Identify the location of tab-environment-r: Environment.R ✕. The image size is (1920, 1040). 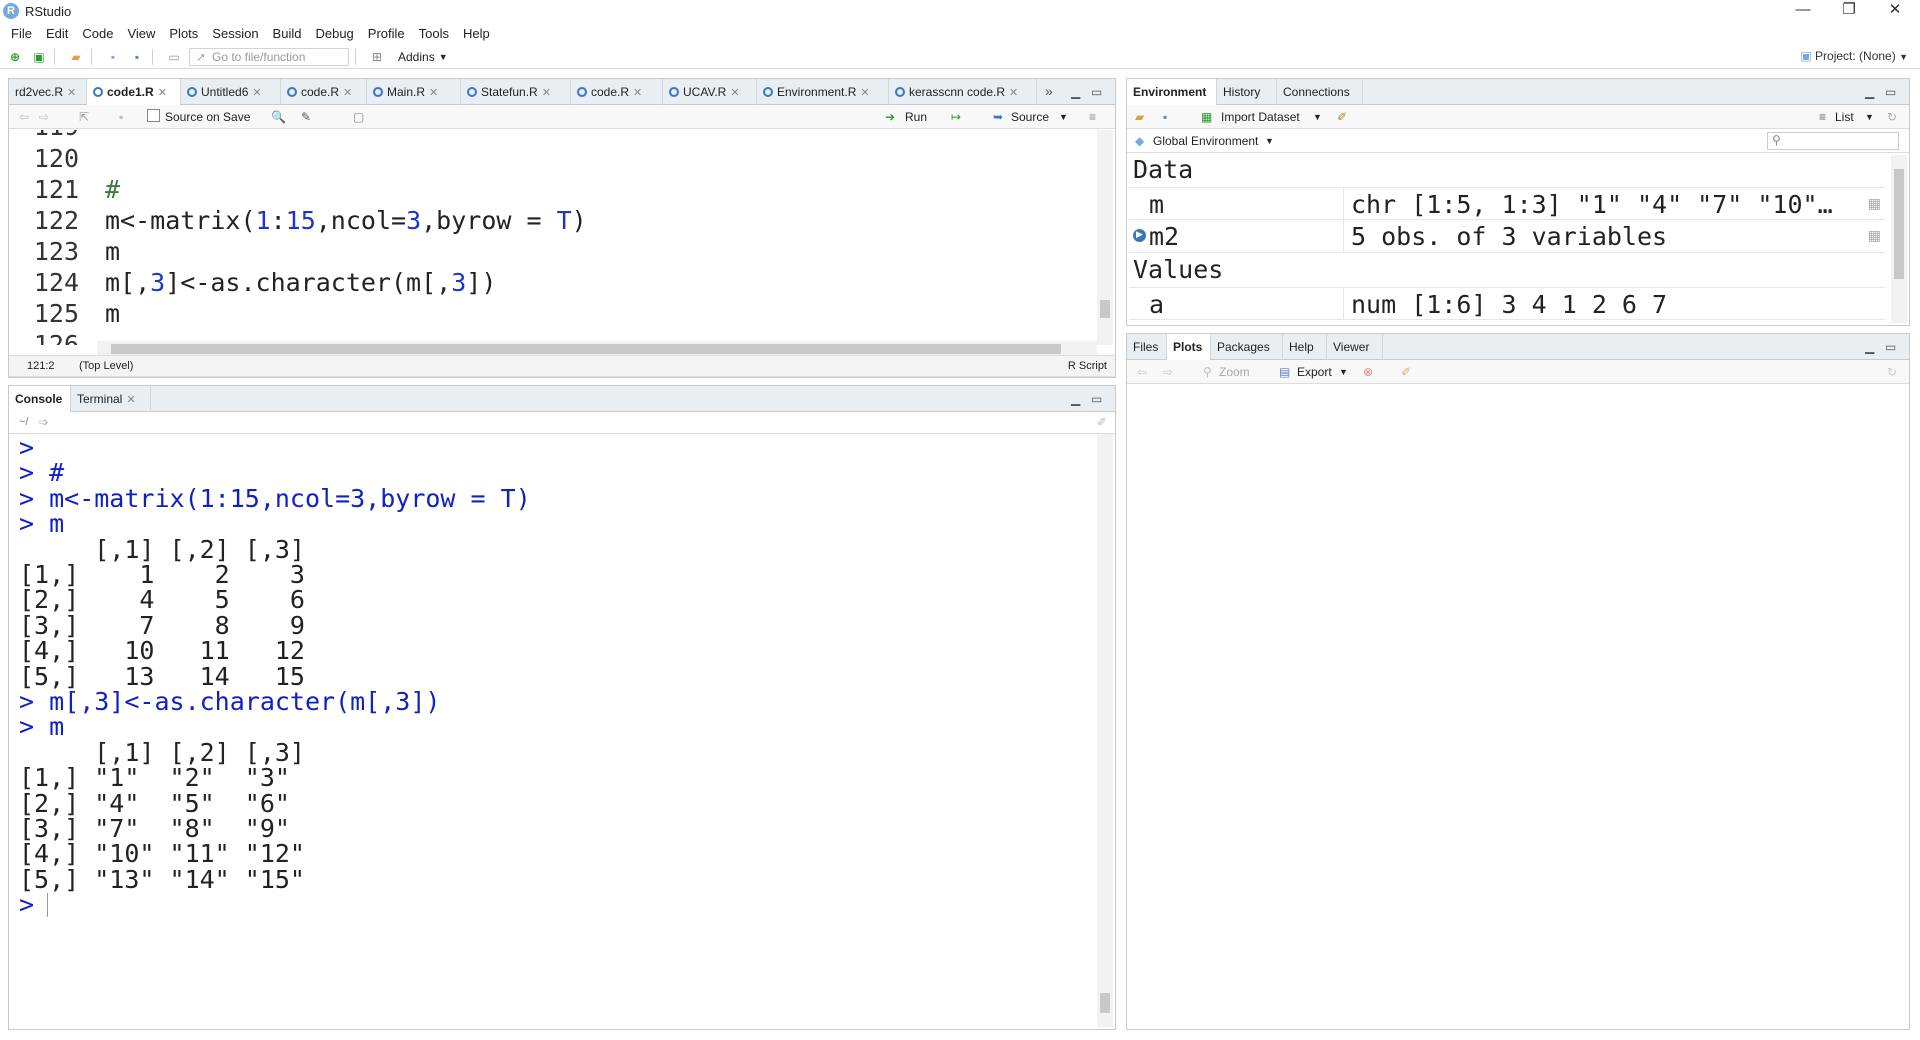
(823, 92).